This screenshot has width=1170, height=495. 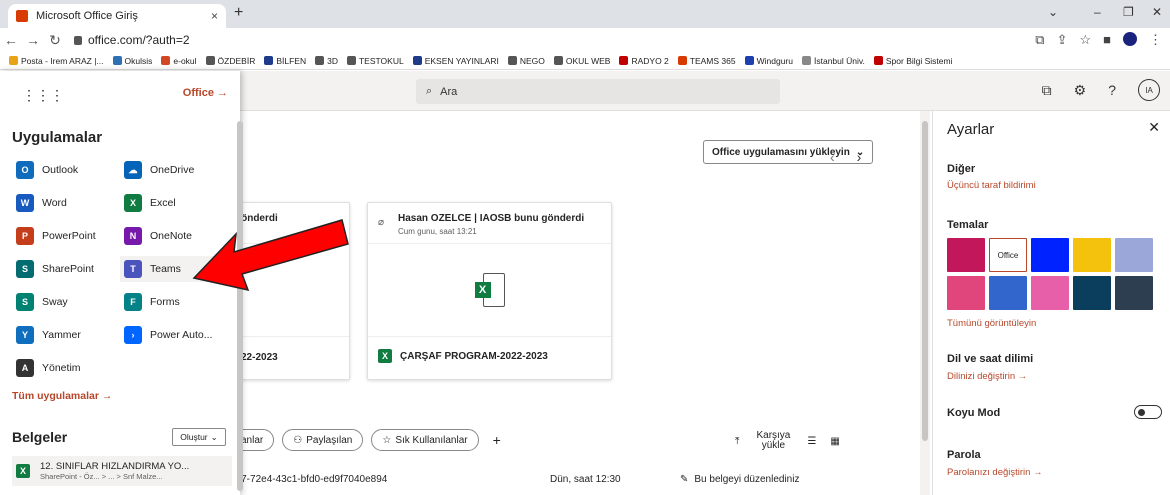 What do you see at coordinates (238, 13) in the screenshot?
I see `new-tab-button: +` at bounding box center [238, 13].